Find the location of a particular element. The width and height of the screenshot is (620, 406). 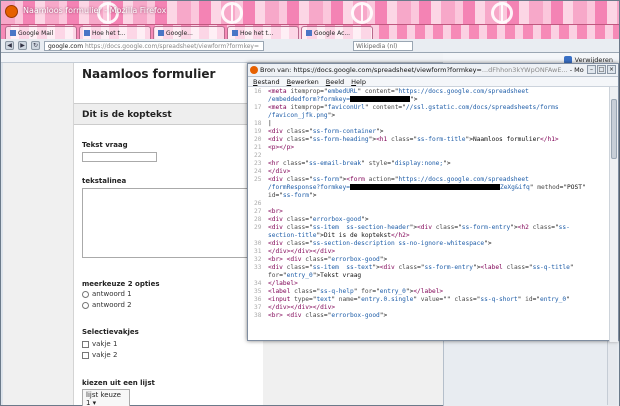

code-token: <hr is located at coordinates (275, 163).